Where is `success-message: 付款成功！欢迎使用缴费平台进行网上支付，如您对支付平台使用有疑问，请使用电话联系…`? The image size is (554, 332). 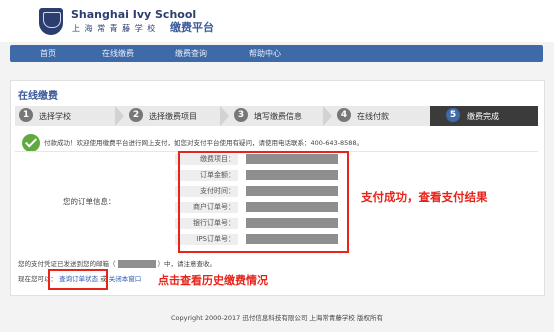
success-message: 付款成功！欢迎使用缴费平台进行网上支付，如您对支付平台使用有疑问，请使用电话联系… is located at coordinates (204, 143).